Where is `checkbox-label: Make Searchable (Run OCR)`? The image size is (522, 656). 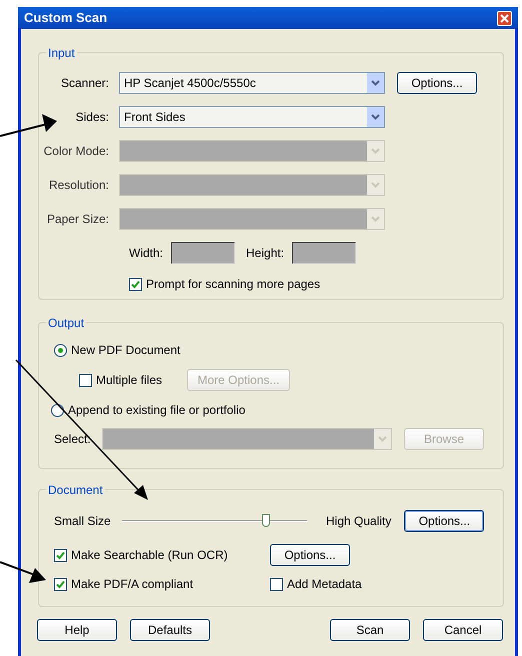 checkbox-label: Make Searchable (Run OCR) is located at coordinates (149, 555).